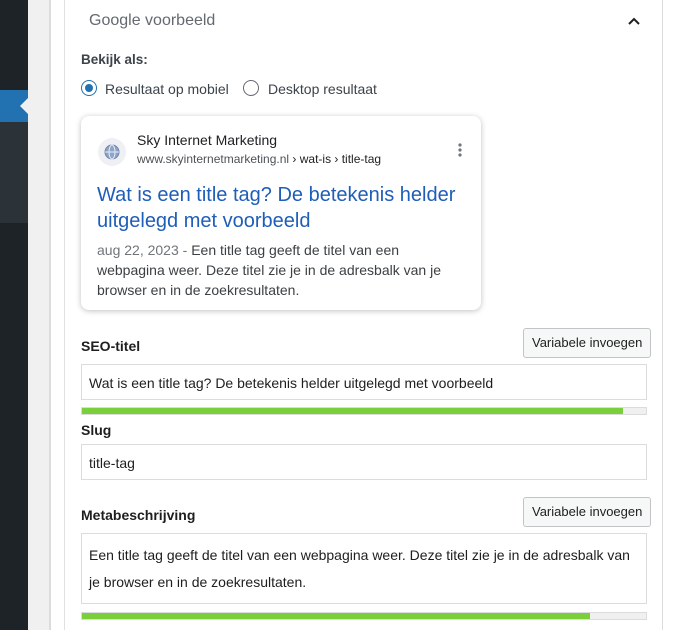 The height and width of the screenshot is (630, 700). What do you see at coordinates (460, 150) in the screenshot?
I see `more-vertical-icon` at bounding box center [460, 150].